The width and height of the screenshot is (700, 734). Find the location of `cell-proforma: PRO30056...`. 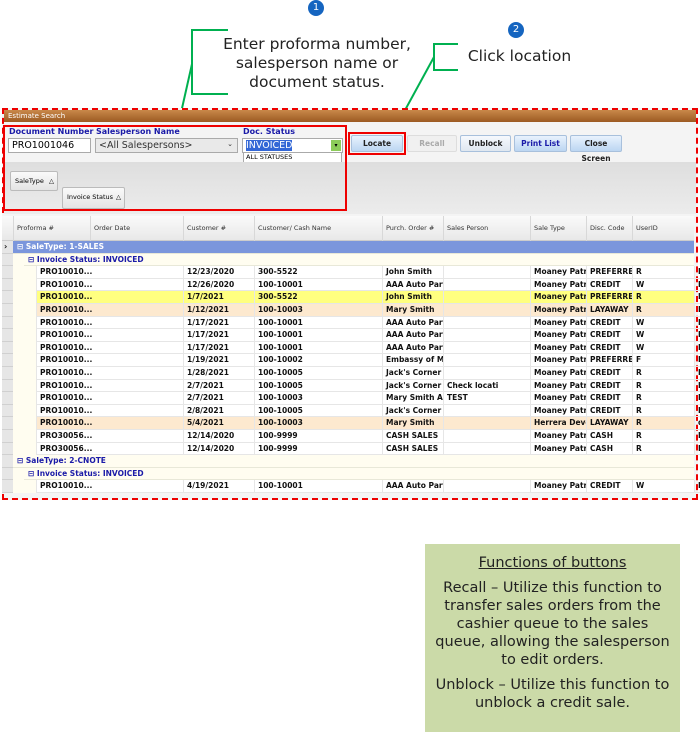

cell-proforma: PRO30056... is located at coordinates (109, 449).